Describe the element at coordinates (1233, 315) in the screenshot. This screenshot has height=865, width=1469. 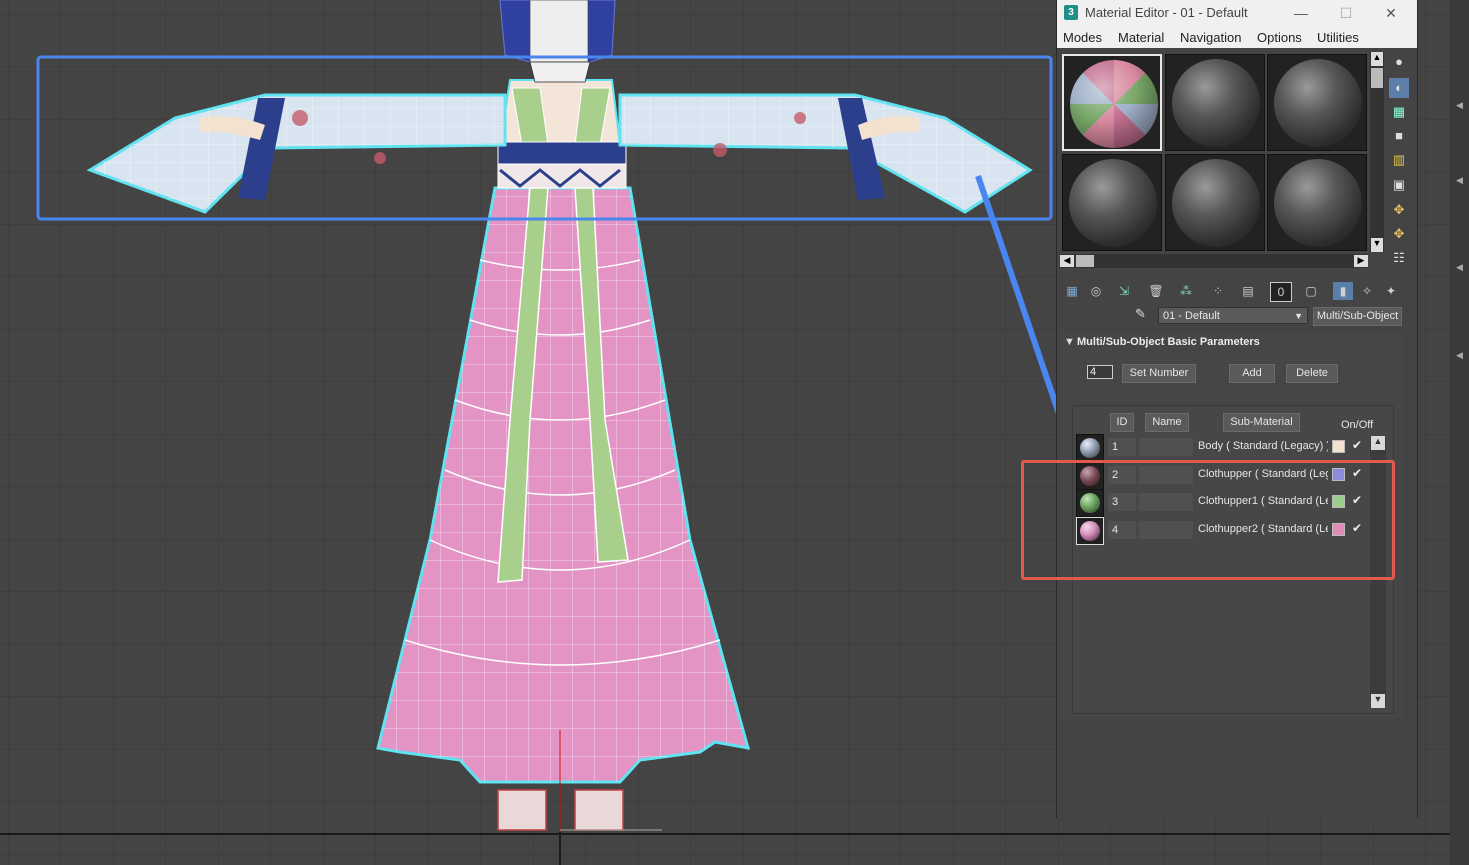
I see `material-name-dropdown: 01 - Default ▼` at that location.